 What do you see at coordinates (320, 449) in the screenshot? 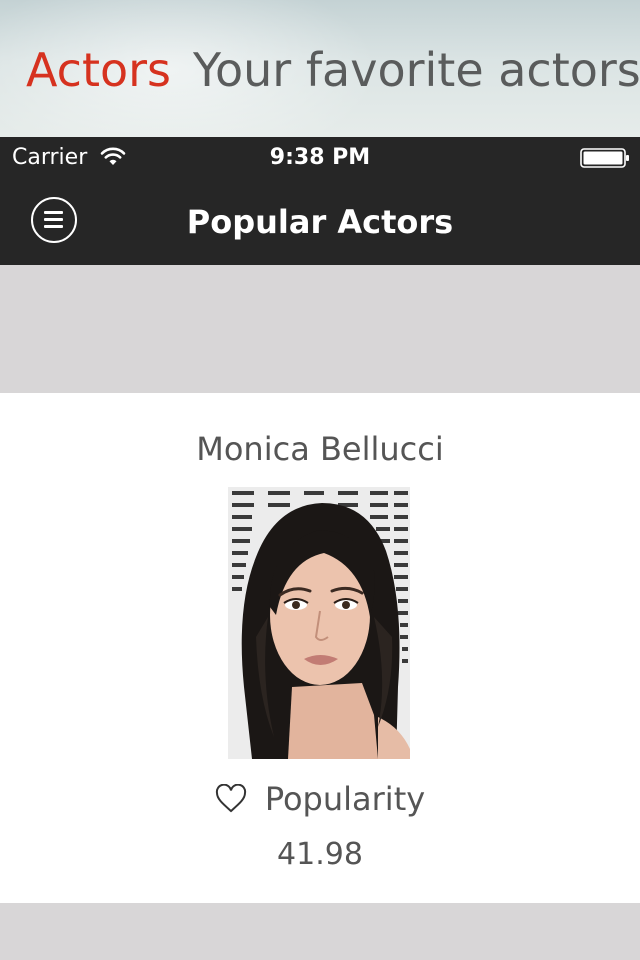
I see `actor-name: Monica Bellucci` at bounding box center [320, 449].